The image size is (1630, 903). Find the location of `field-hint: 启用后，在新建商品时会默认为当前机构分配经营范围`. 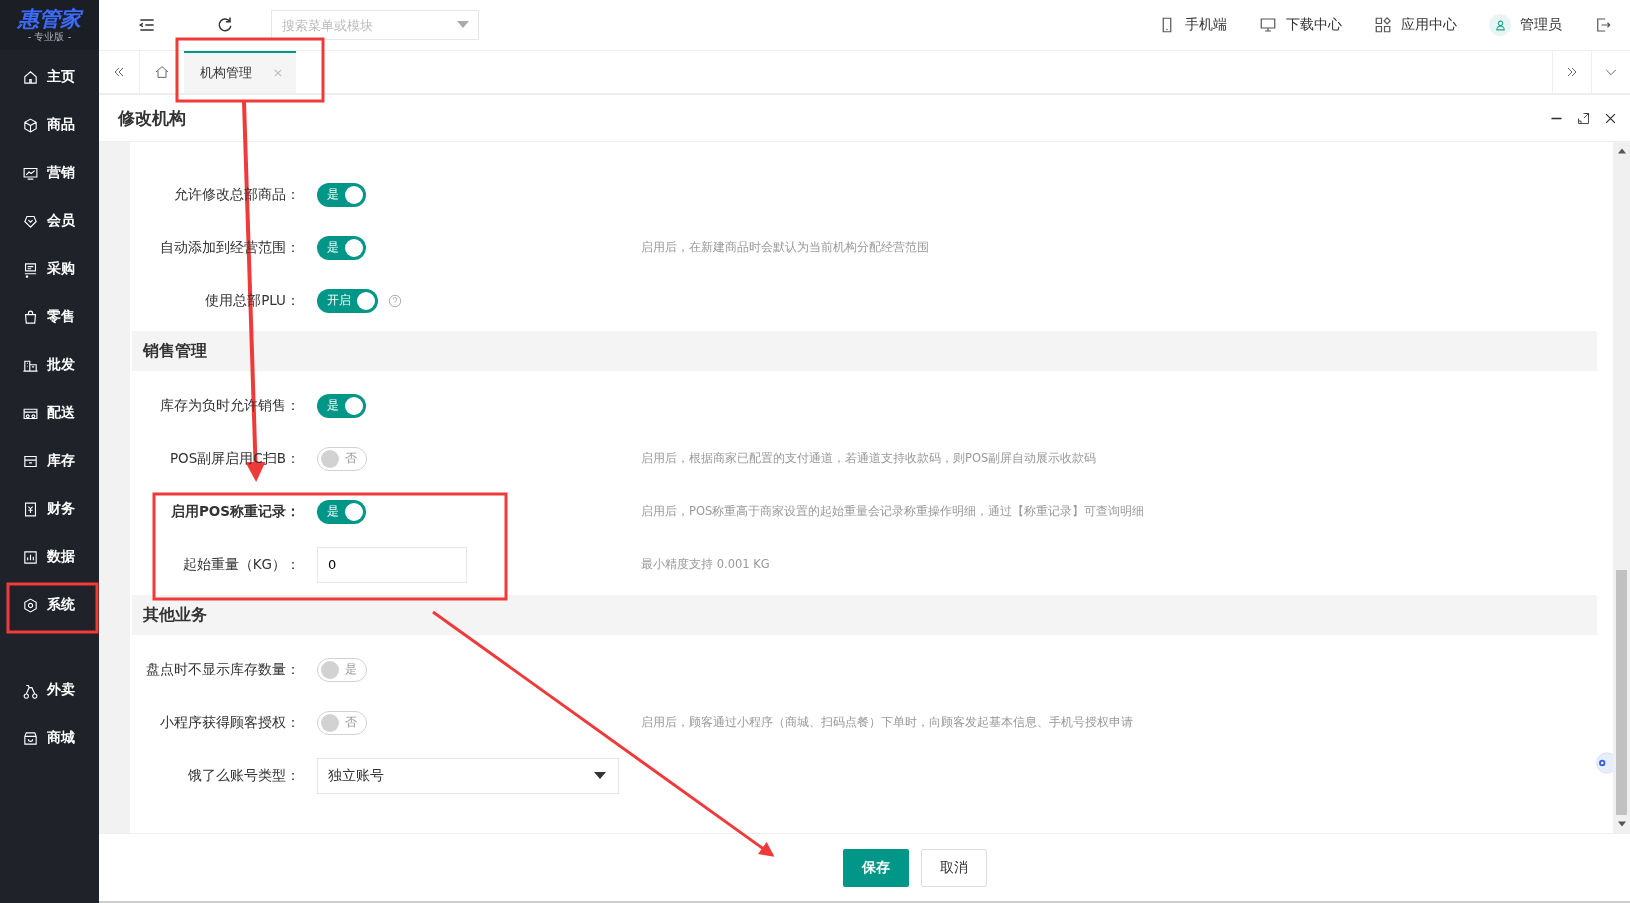

field-hint: 启用后，在新建商品时会默认为当前机构分配经营范围 is located at coordinates (785, 247).